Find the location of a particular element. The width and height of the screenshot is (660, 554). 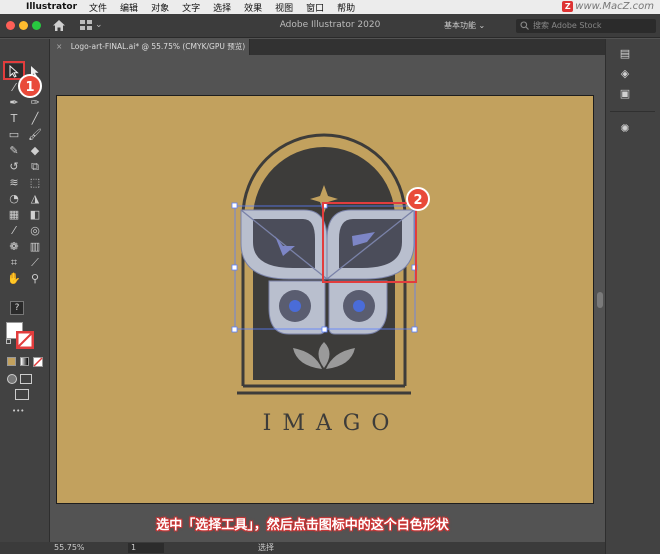

hand-tool: ✋ is located at coordinates (14, 279).